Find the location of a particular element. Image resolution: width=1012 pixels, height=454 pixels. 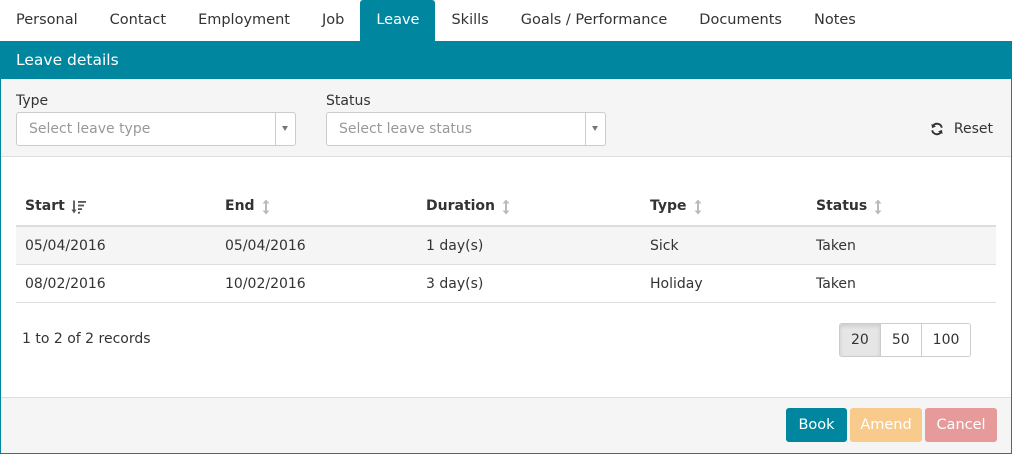

type-filter-label: Type is located at coordinates (32, 101).